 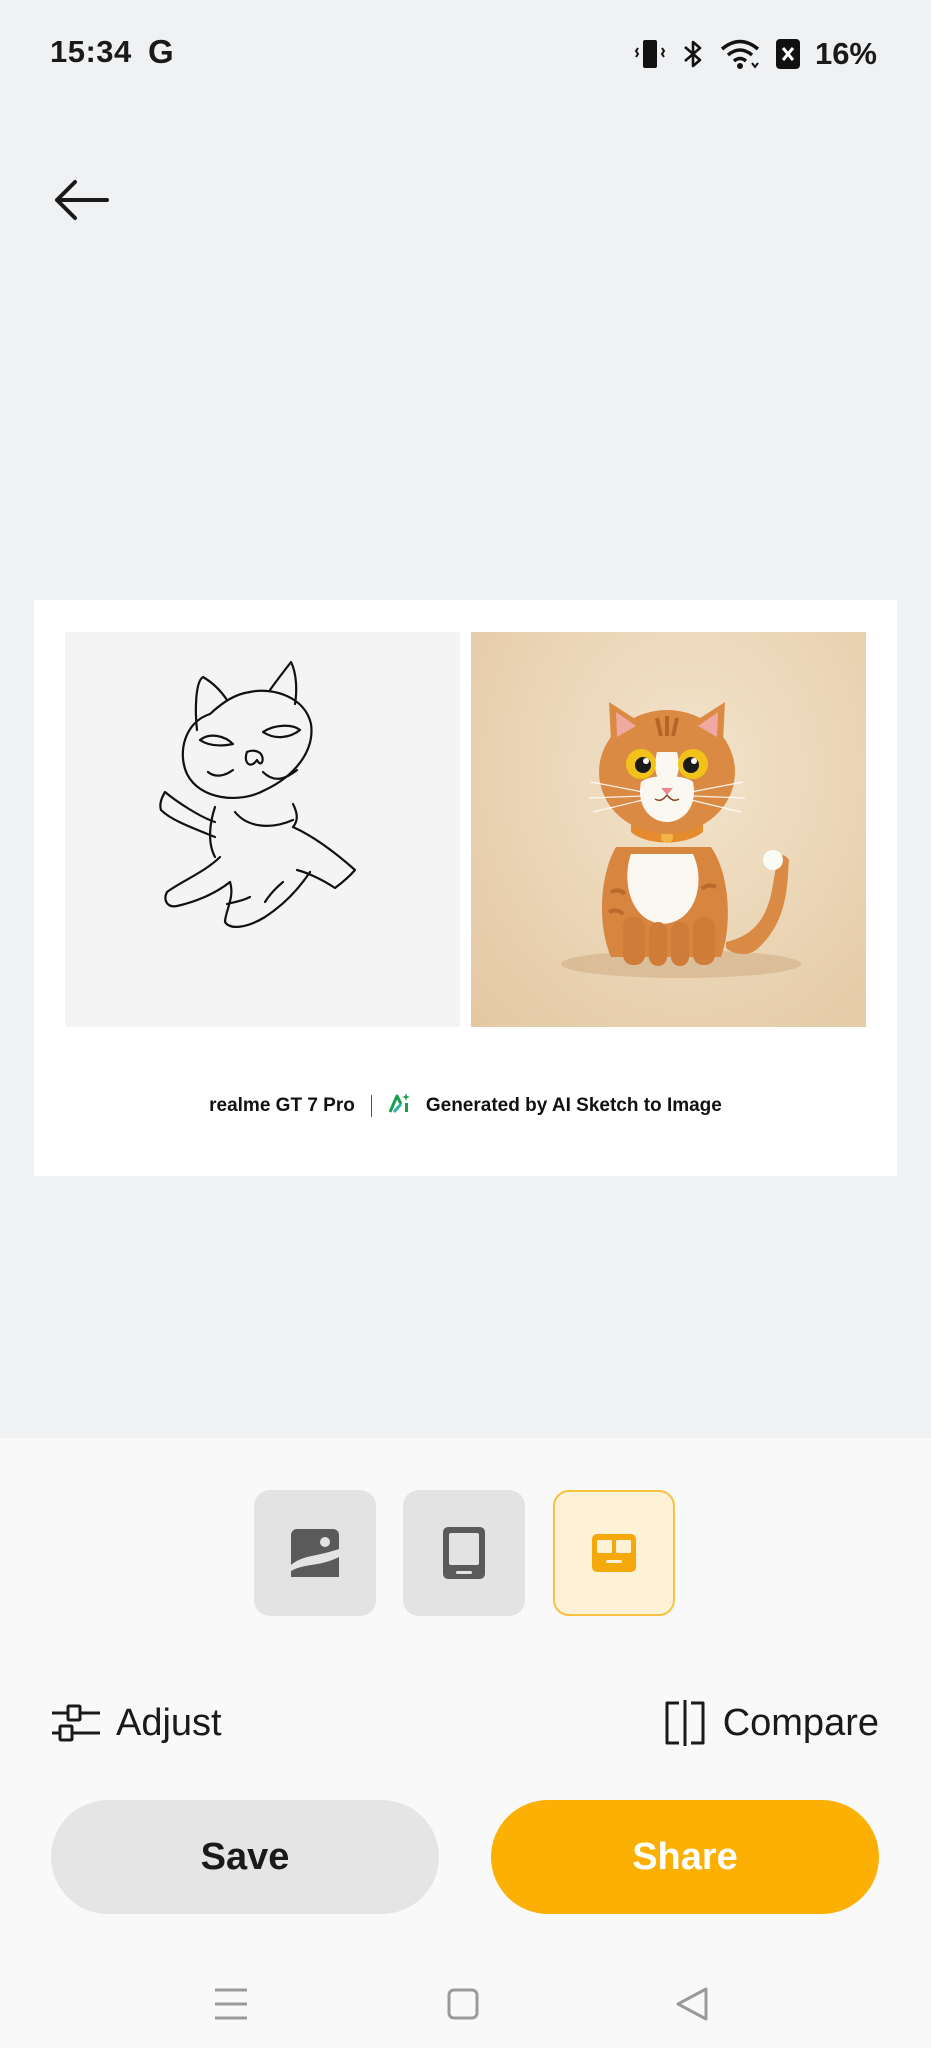 I want to click on save-button: Save, so click(x=245, y=1857).